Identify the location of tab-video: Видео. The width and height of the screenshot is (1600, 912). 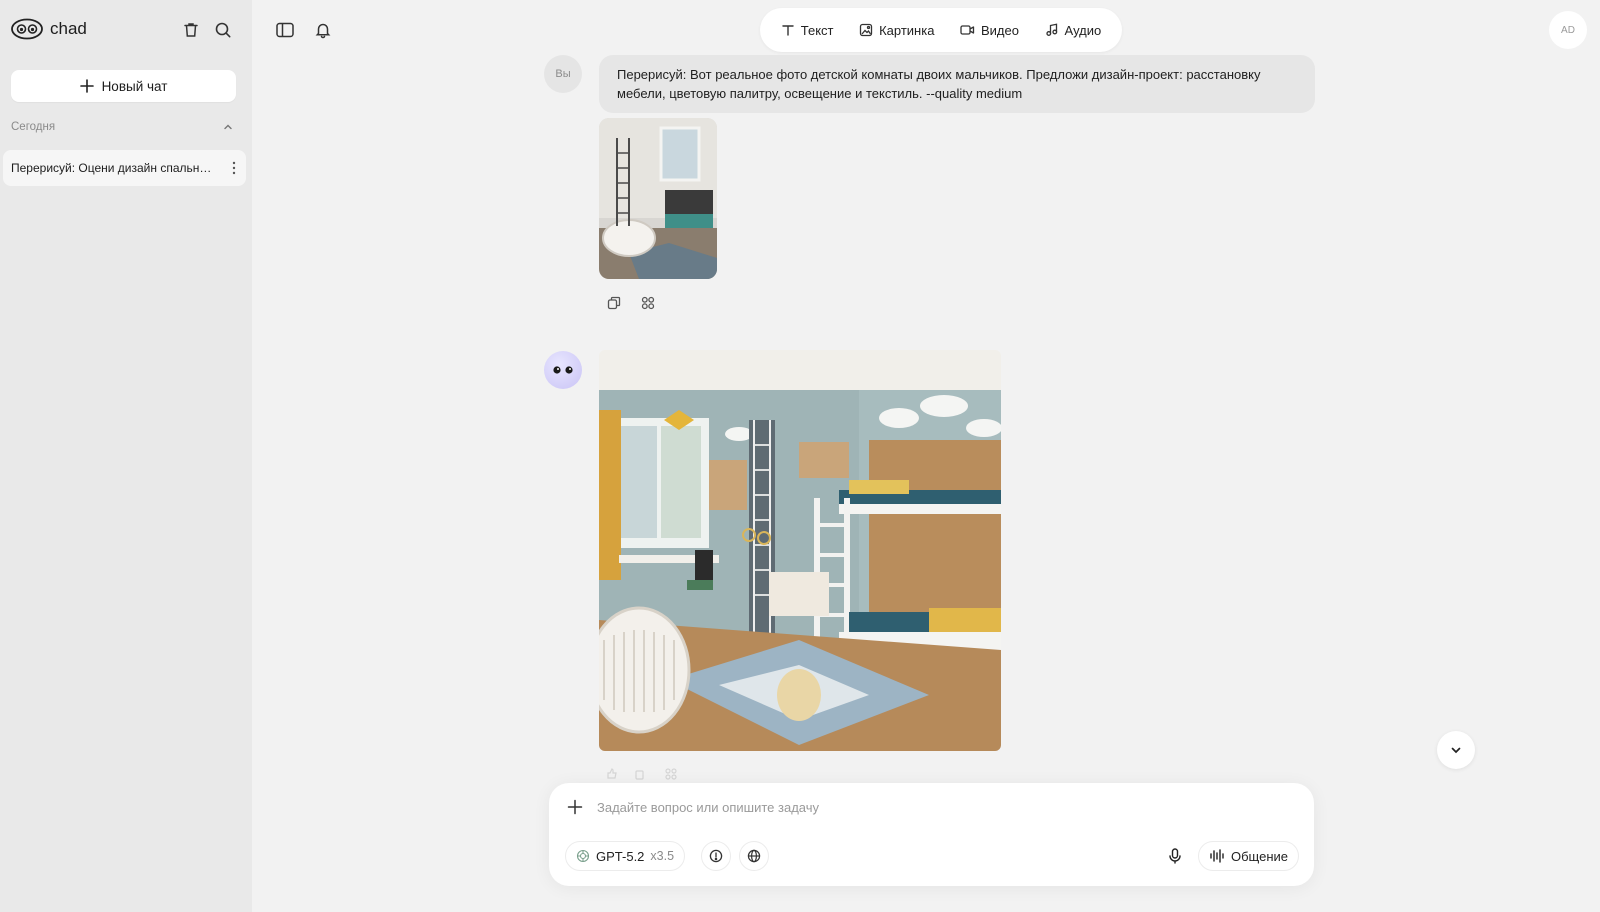
(989, 30).